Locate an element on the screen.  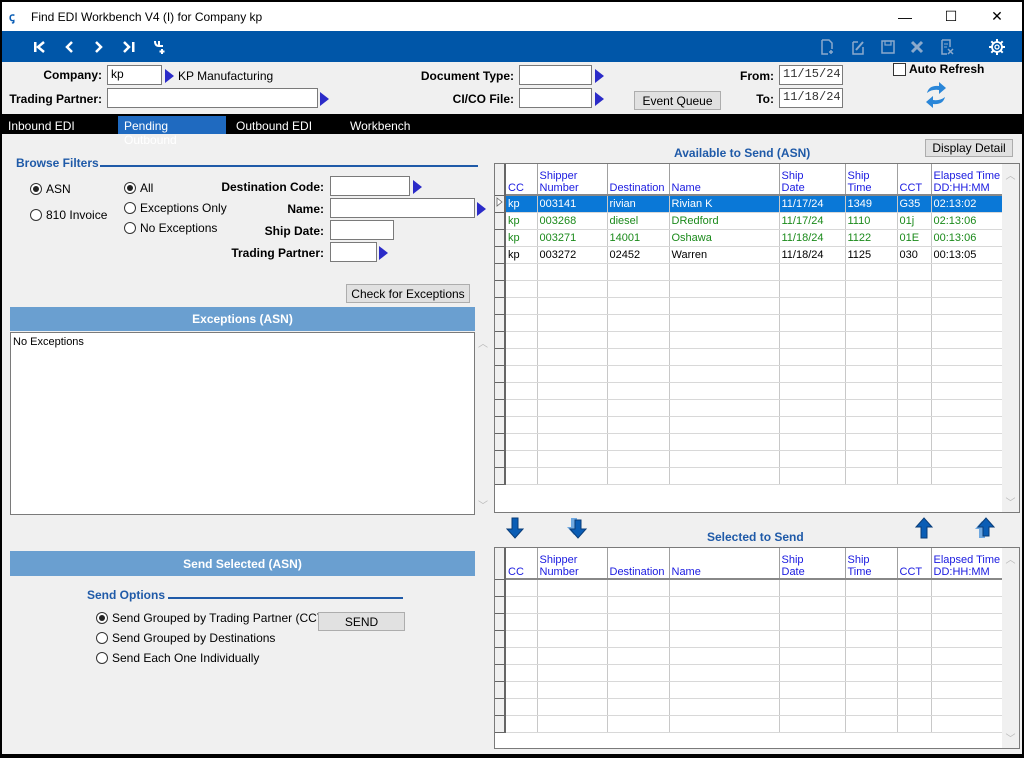
available-cell: 02452 is located at coordinates (638, 255).